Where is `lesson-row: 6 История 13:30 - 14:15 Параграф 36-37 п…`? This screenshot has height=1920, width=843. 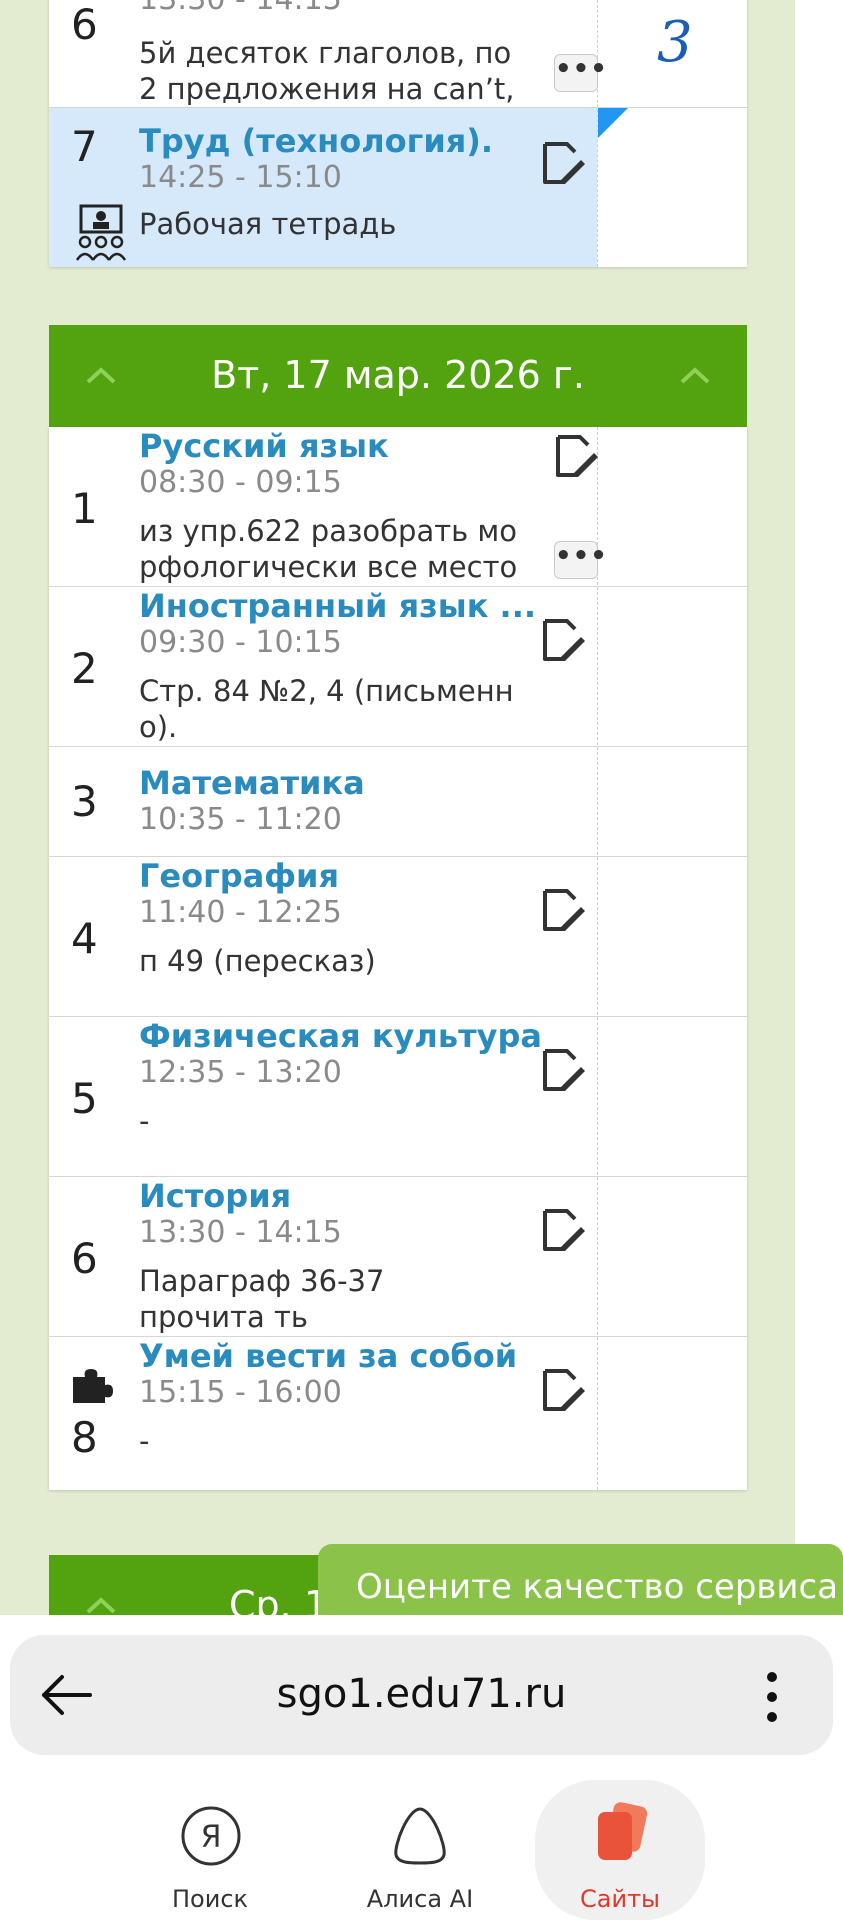 lesson-row: 6 История 13:30 - 14:15 Параграф 36-37 п… is located at coordinates (398, 1257).